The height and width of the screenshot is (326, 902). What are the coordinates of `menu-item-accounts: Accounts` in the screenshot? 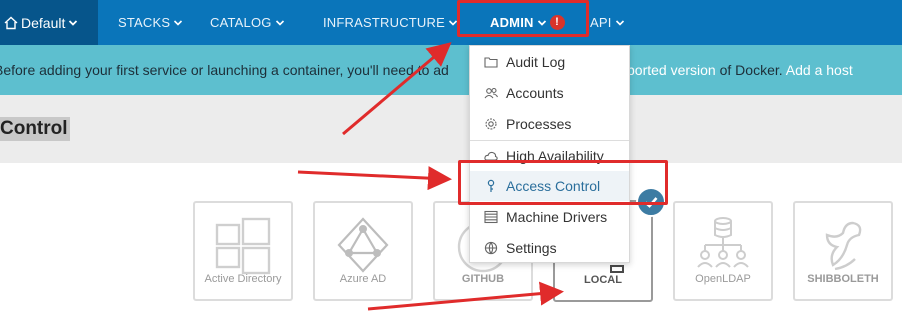 It's located at (549, 93).